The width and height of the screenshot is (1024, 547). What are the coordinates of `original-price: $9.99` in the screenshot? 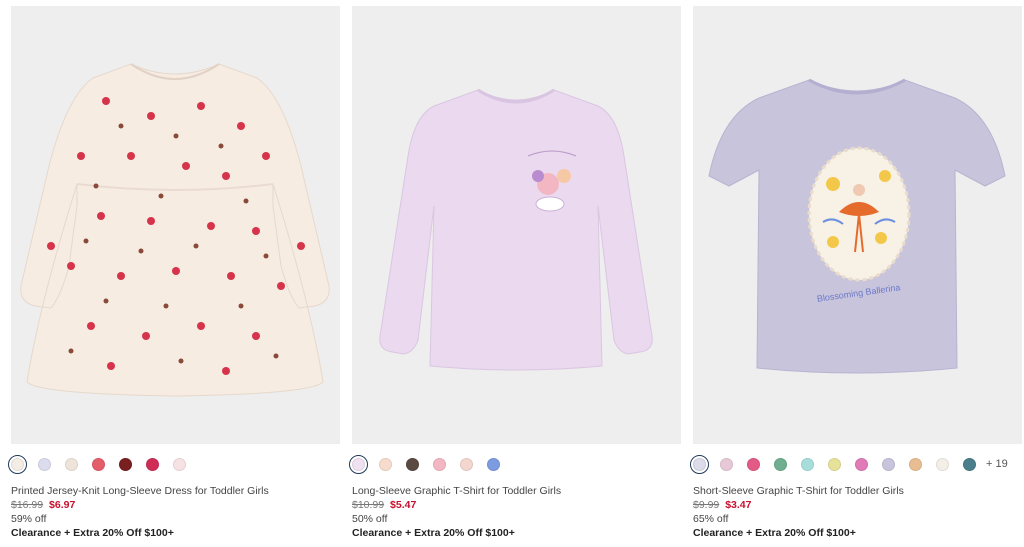 It's located at (706, 505).